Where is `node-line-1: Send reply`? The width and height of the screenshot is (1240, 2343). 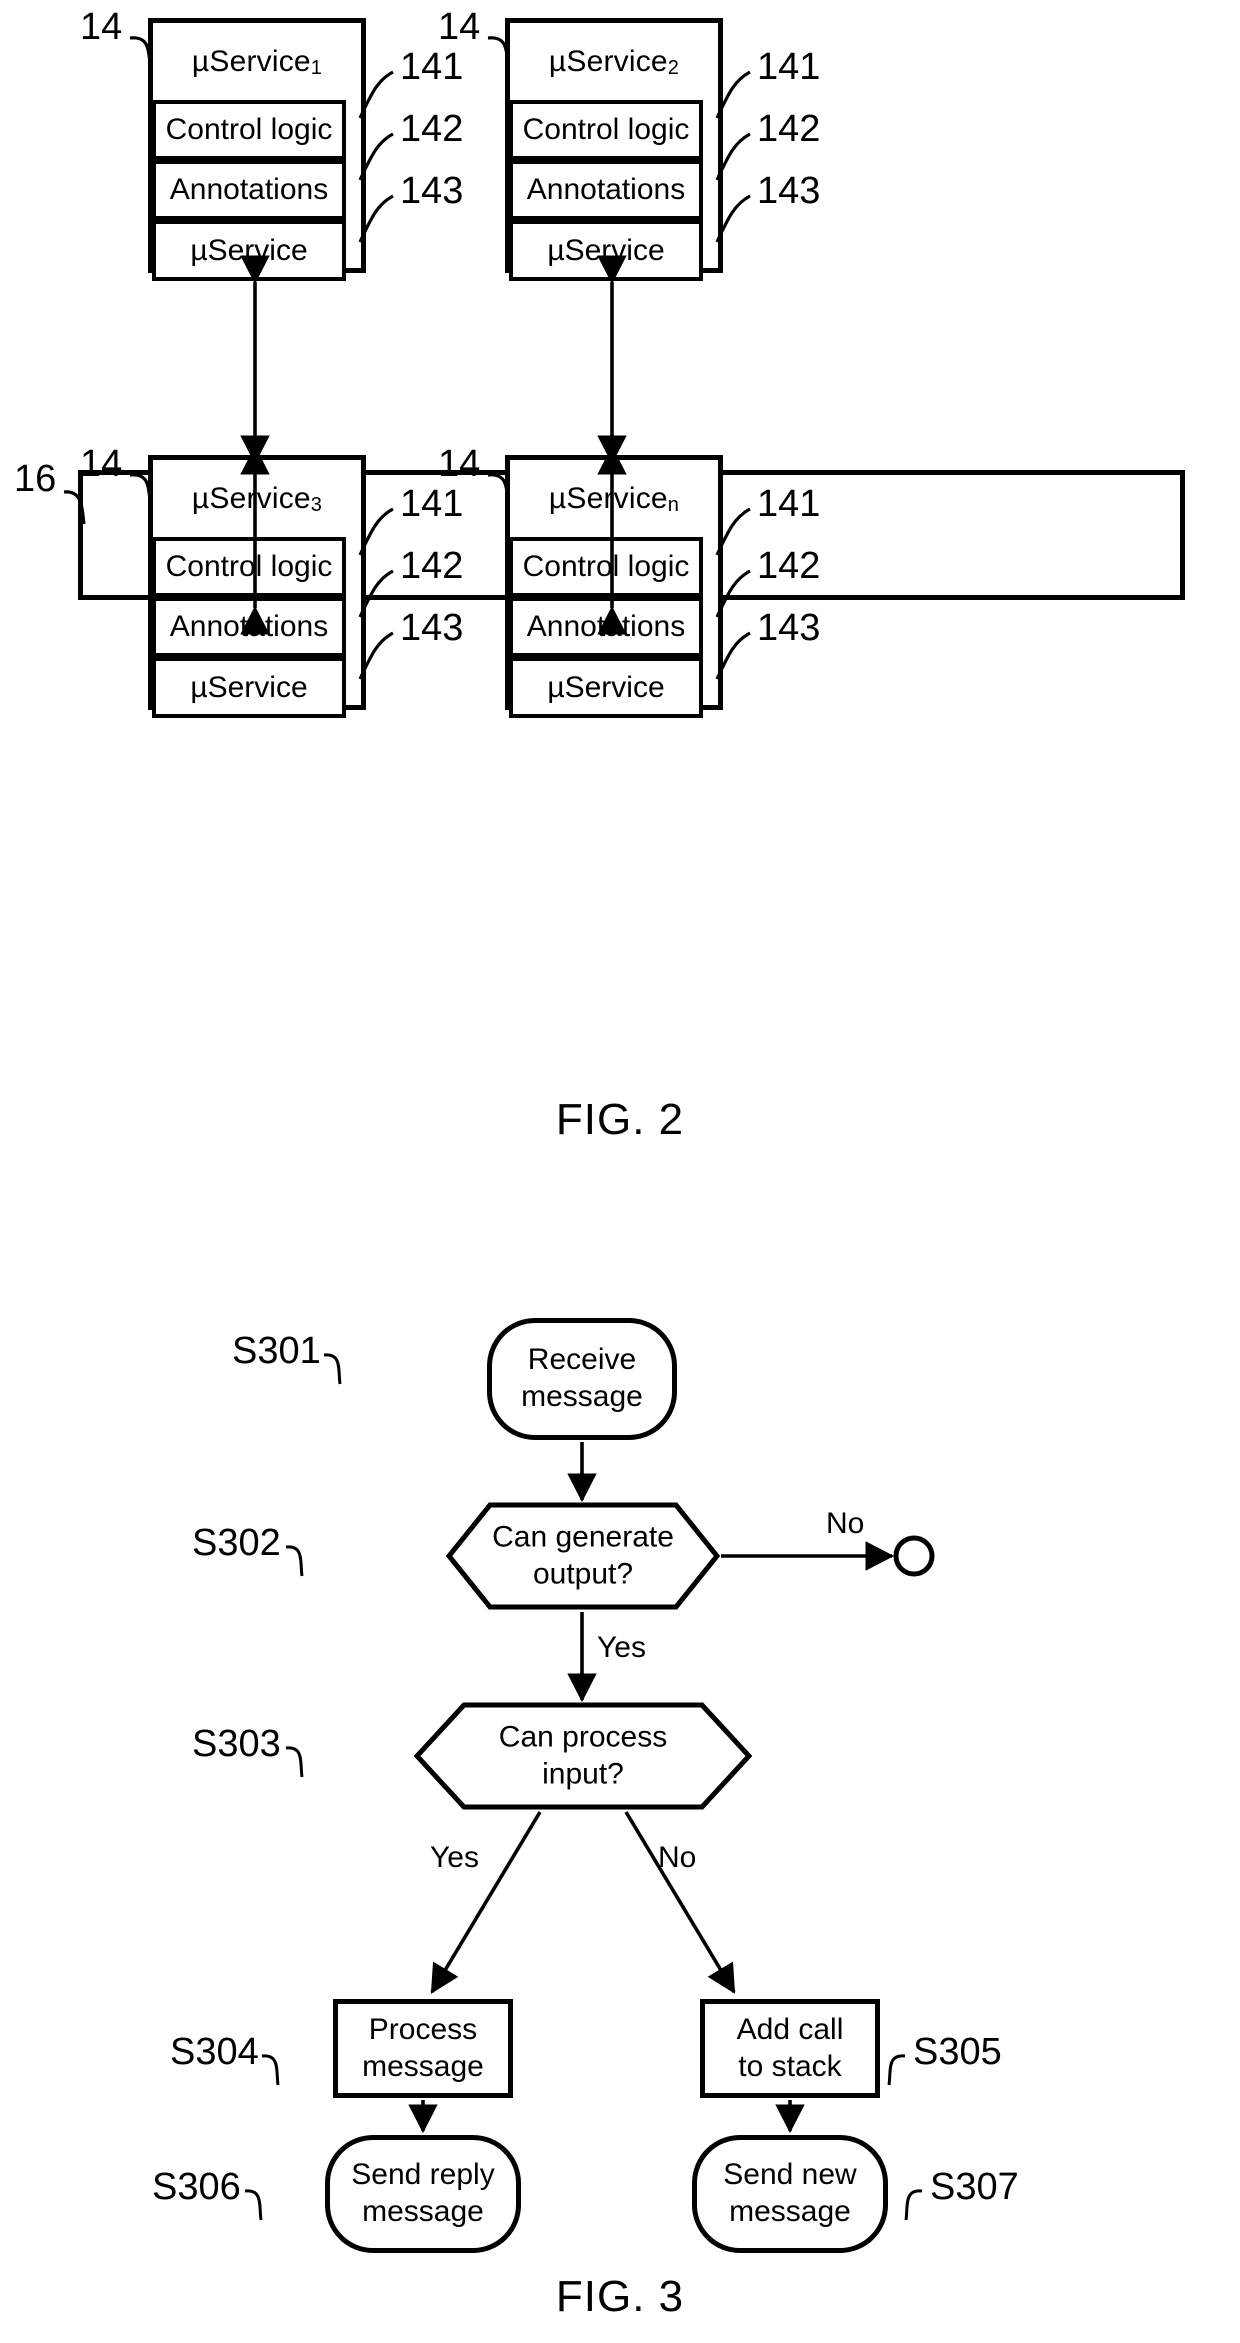
node-line-1: Send reply is located at coordinates (423, 2175).